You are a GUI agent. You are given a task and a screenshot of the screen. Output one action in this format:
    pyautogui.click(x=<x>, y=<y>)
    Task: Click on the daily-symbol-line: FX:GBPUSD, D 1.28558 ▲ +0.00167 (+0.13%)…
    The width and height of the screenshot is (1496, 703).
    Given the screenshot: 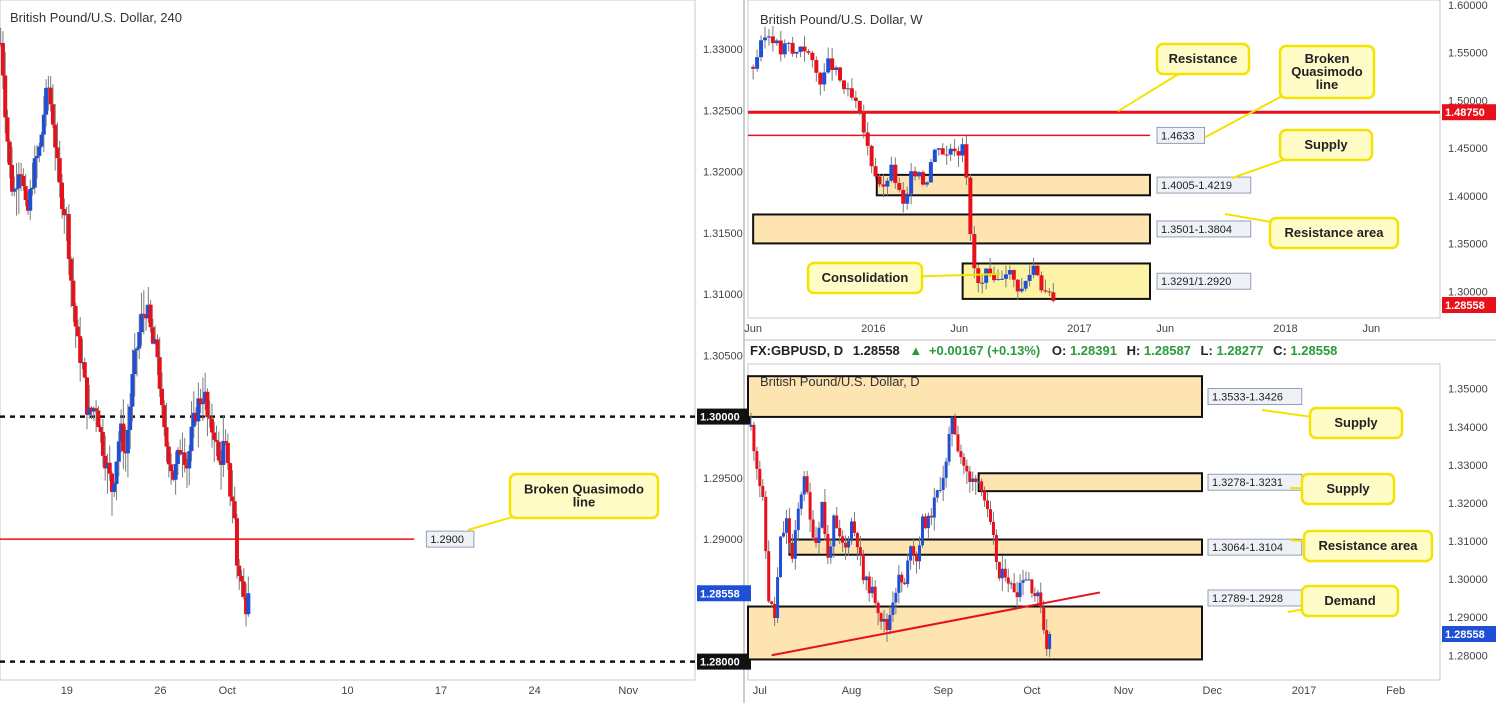 What is the action you would take?
    pyautogui.click(x=1043, y=350)
    